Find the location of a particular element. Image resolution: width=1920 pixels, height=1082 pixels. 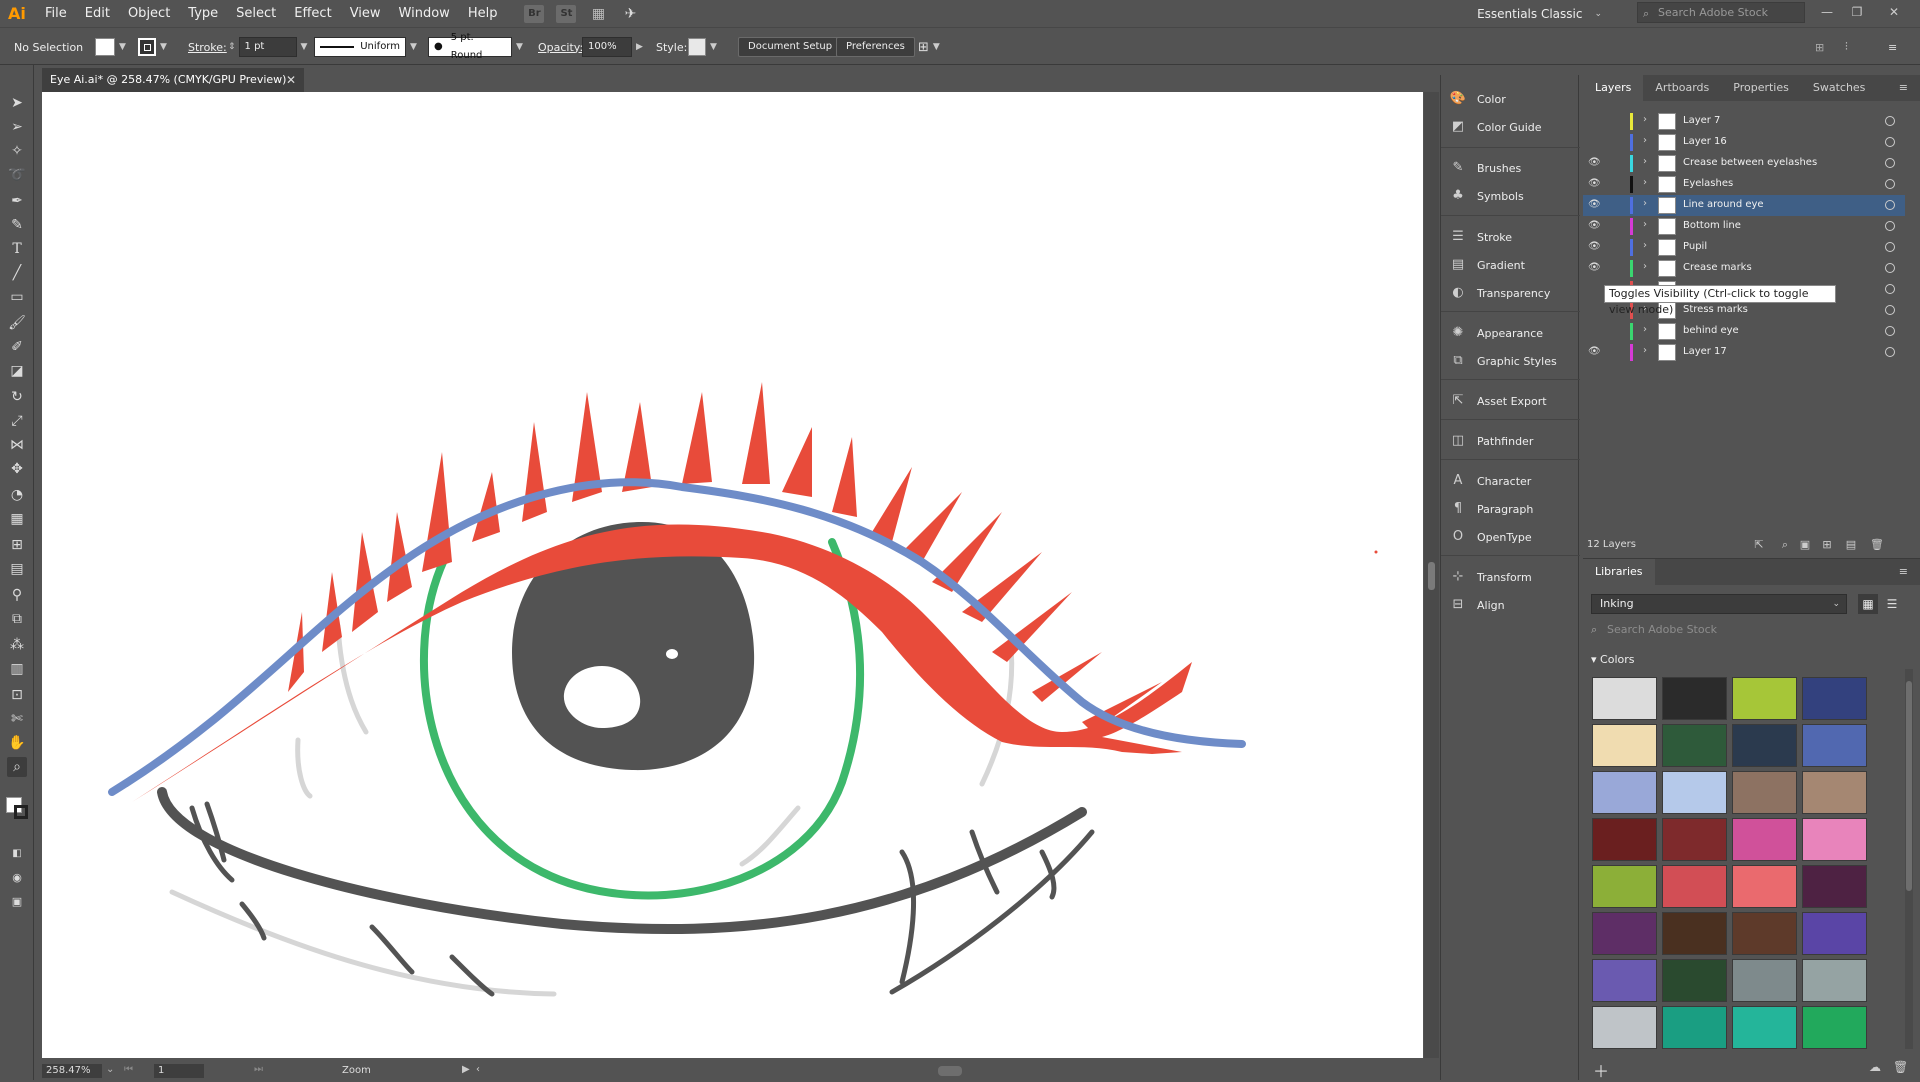

gradient-tool-icon: ▤ is located at coordinates (17, 569).